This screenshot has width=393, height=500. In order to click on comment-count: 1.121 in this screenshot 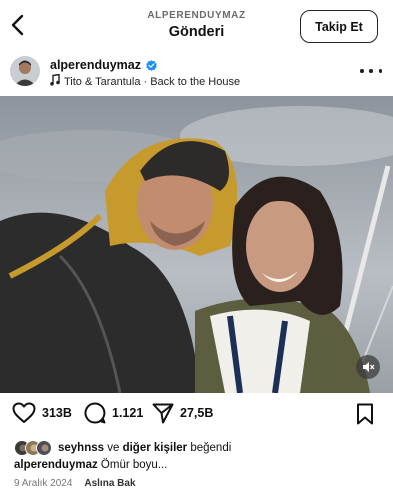, I will do `click(127, 413)`.